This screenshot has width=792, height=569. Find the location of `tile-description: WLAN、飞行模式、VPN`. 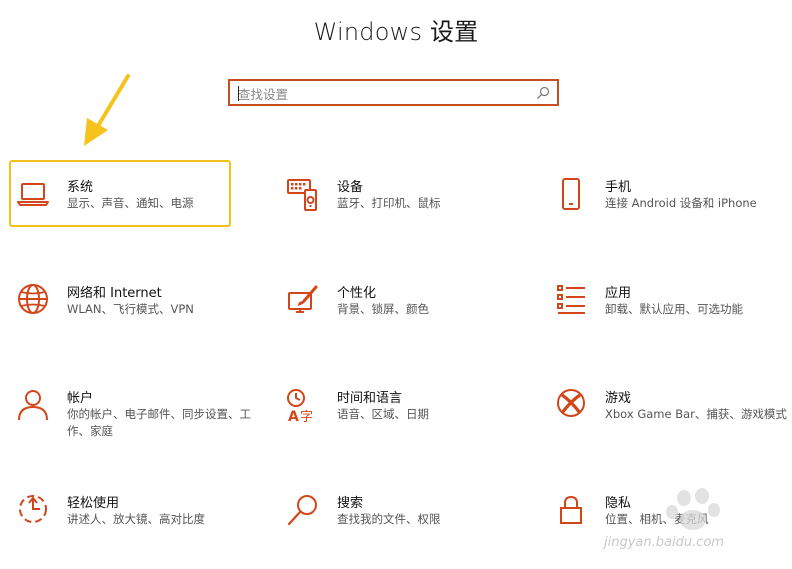

tile-description: WLAN、飞行模式、VPN is located at coordinates (130, 309).